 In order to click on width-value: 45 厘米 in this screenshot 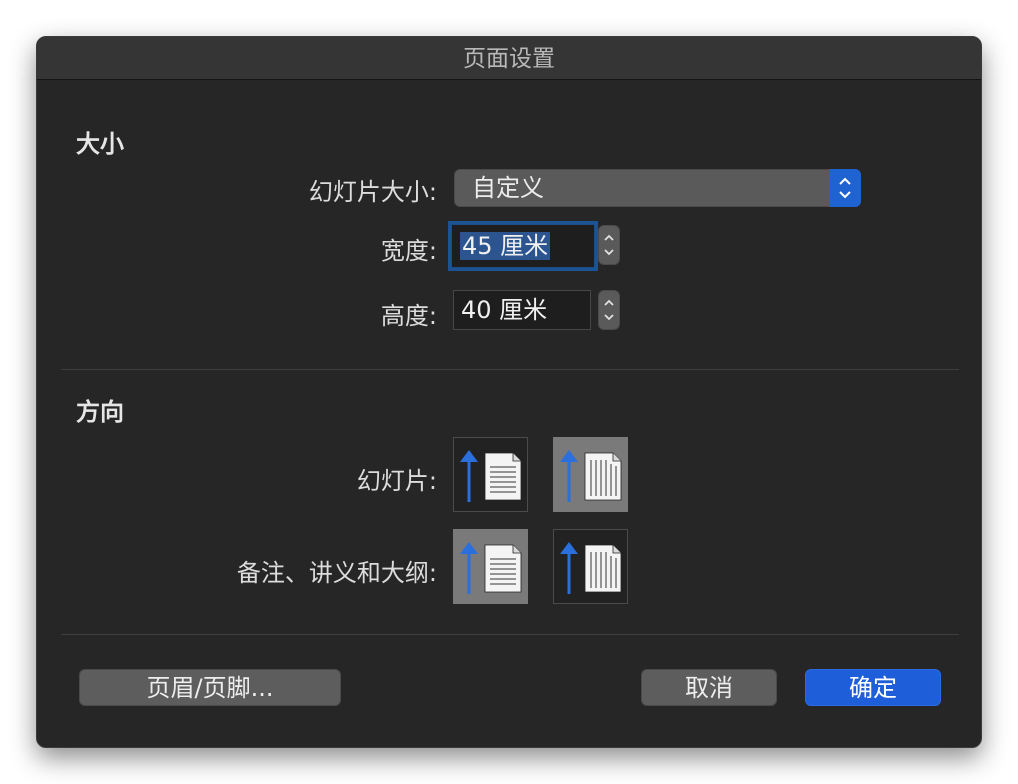, I will do `click(505, 246)`.